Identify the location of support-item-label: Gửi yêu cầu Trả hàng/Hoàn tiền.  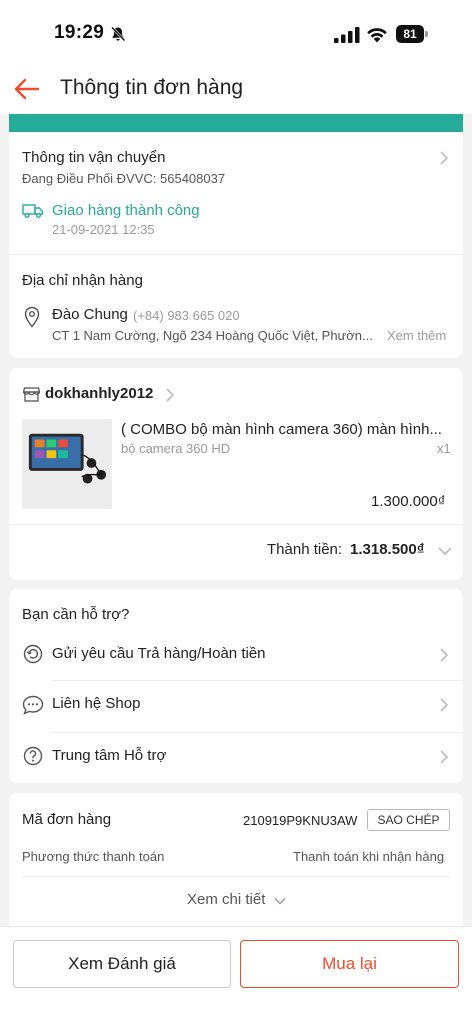
(159, 653).